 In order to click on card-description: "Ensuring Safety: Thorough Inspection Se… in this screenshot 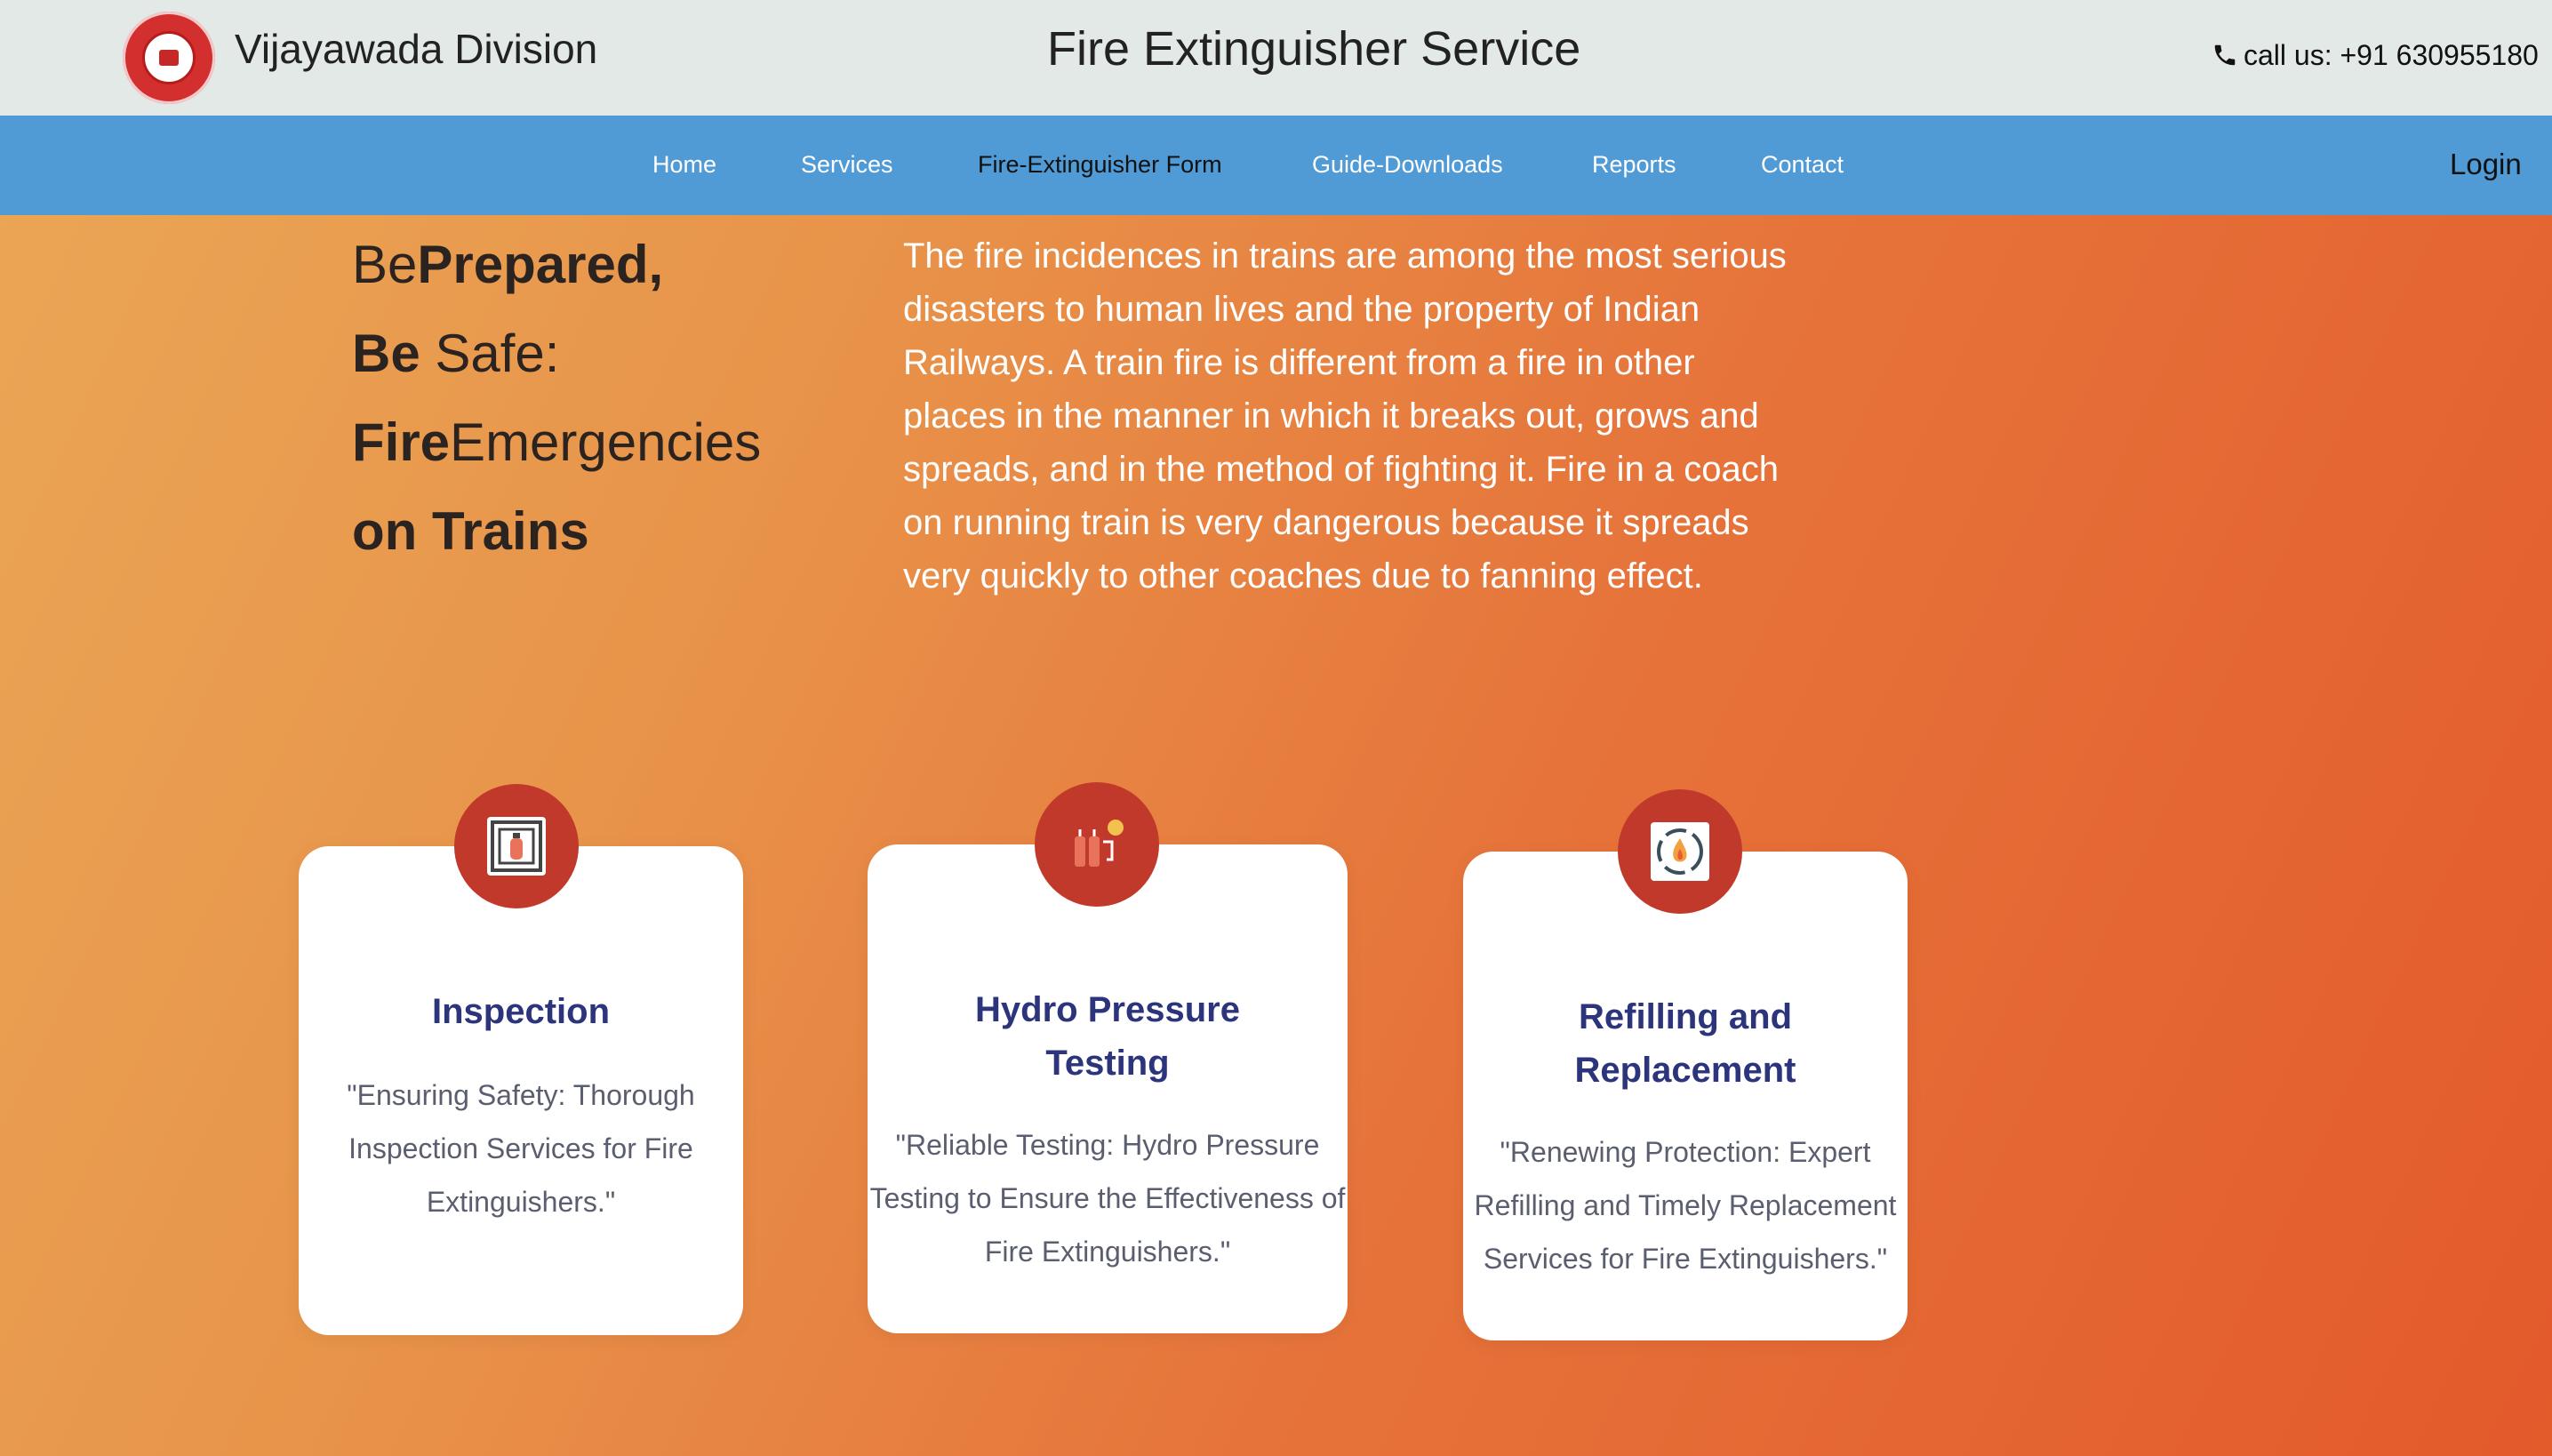, I will do `click(521, 1148)`.